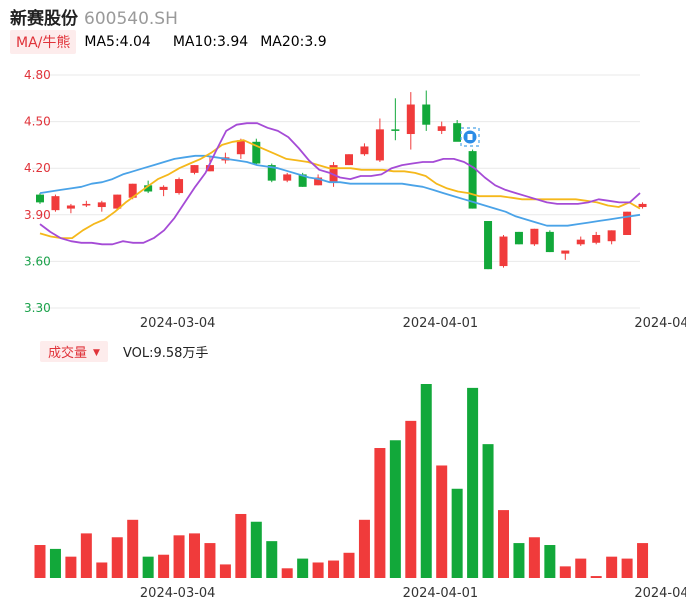 This screenshot has width=686, height=606. What do you see at coordinates (37, 168) in the screenshot?
I see `y-tick-label: 4.20` at bounding box center [37, 168].